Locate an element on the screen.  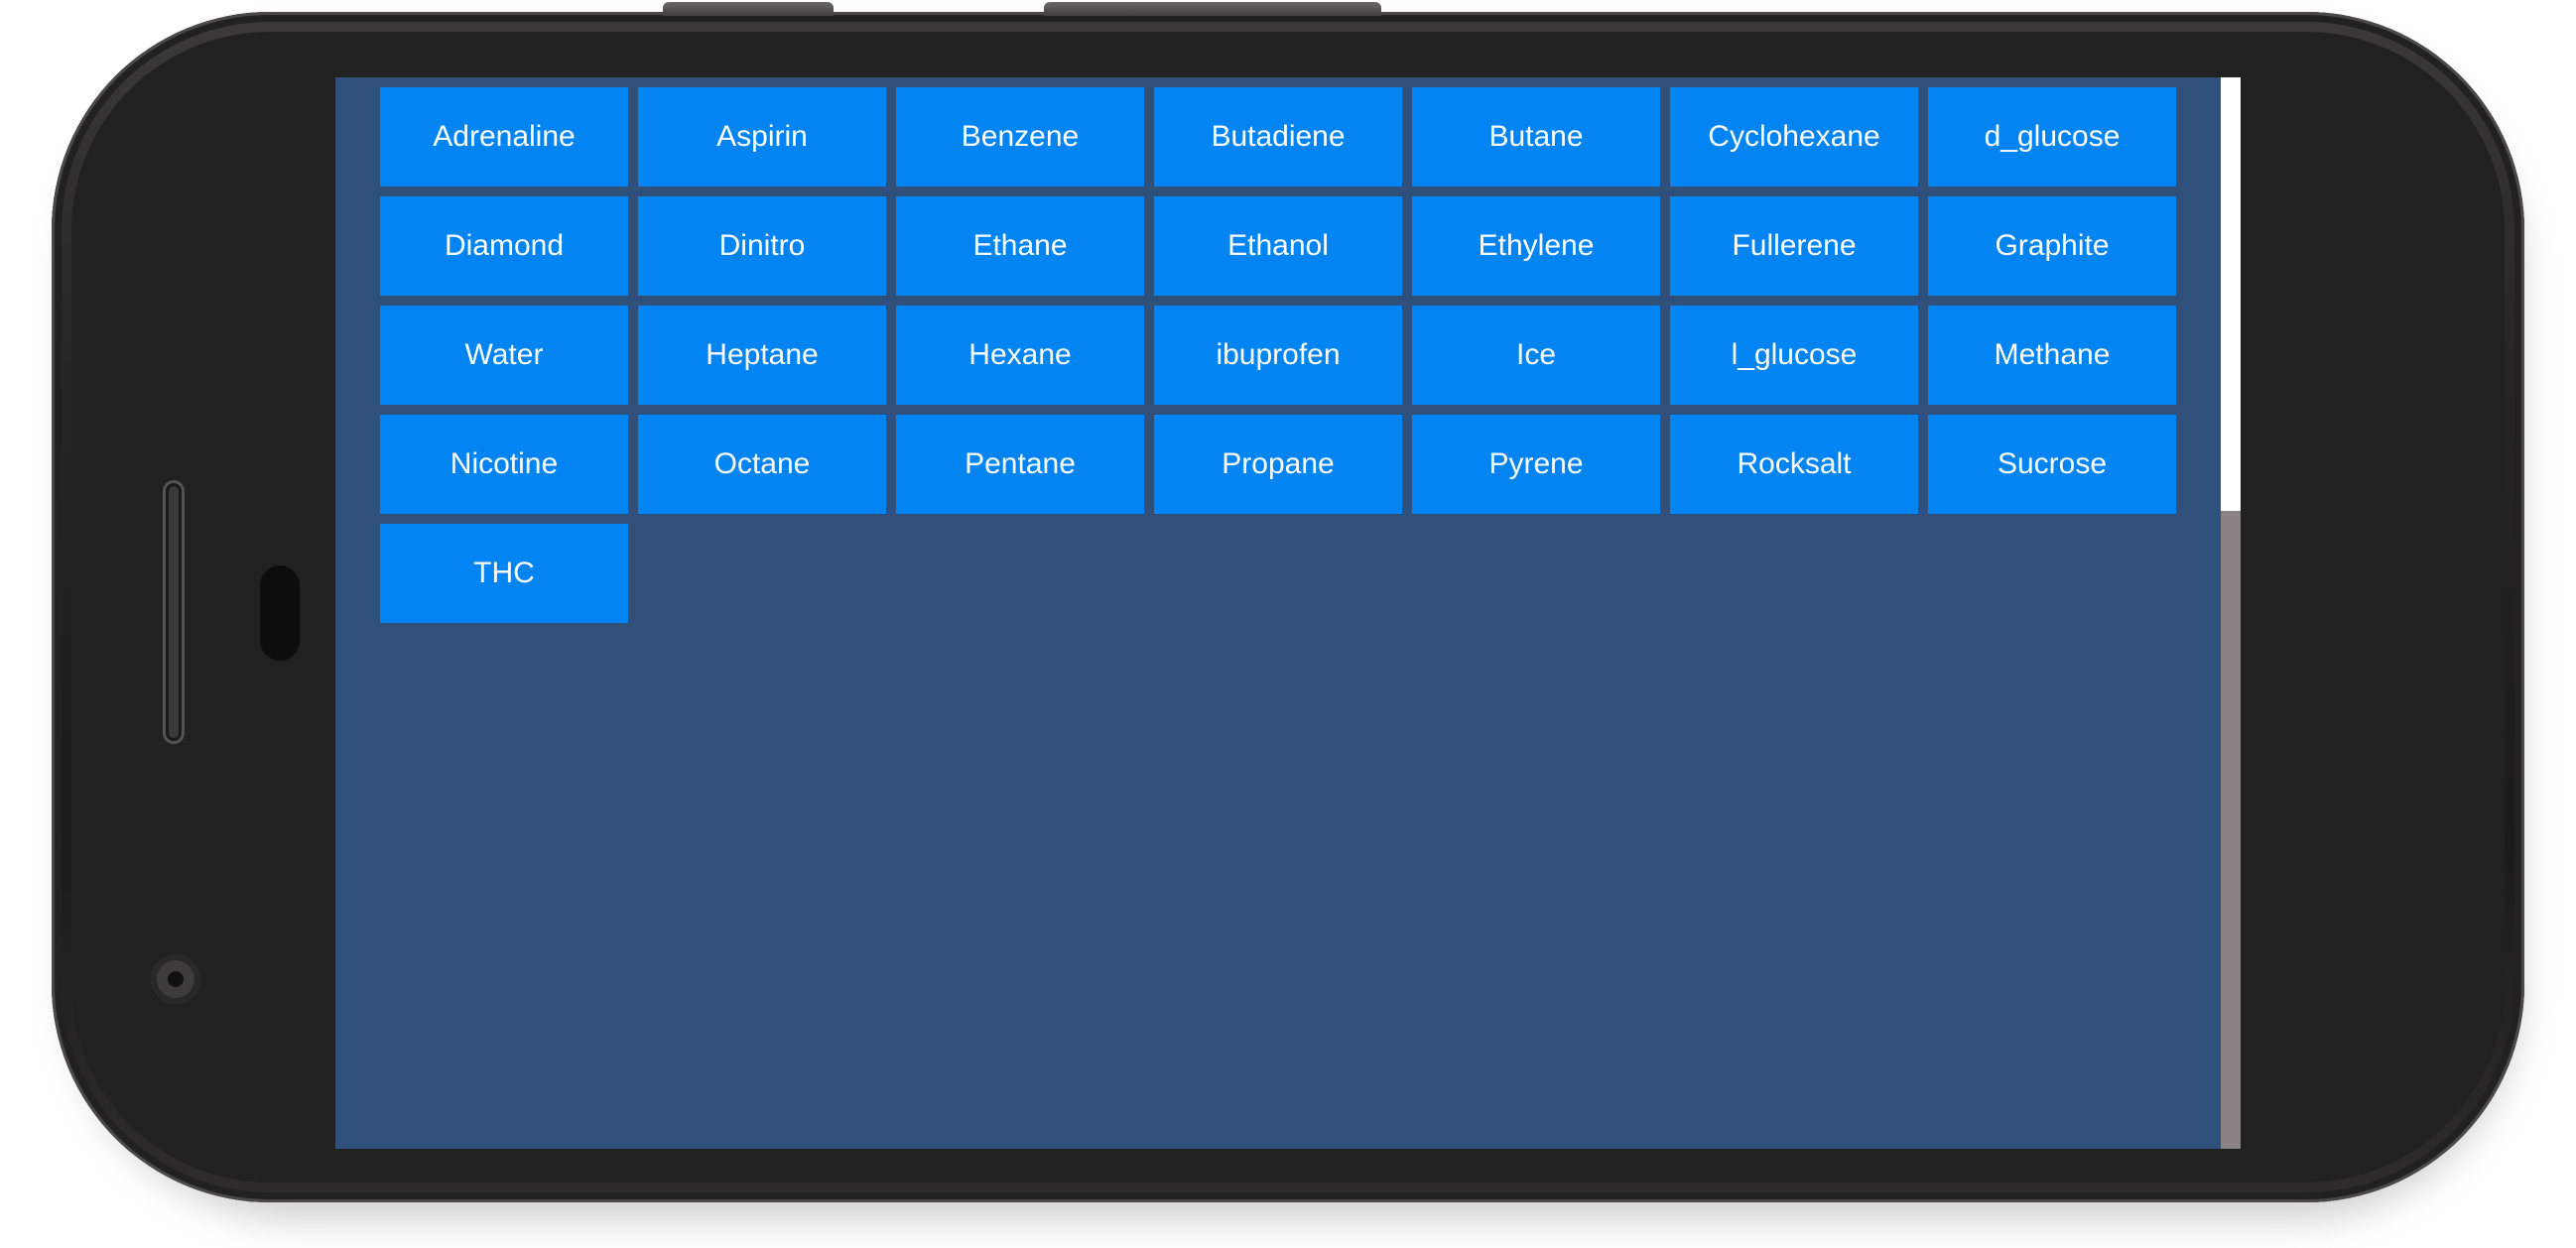
molecule-button-propane: Propane is located at coordinates (1278, 464).